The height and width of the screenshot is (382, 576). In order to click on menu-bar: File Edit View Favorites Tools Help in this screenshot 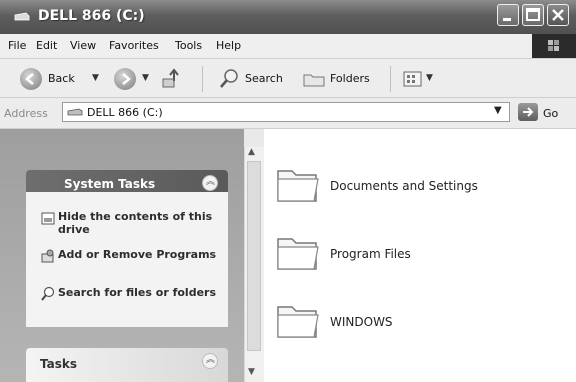, I will do `click(288, 46)`.